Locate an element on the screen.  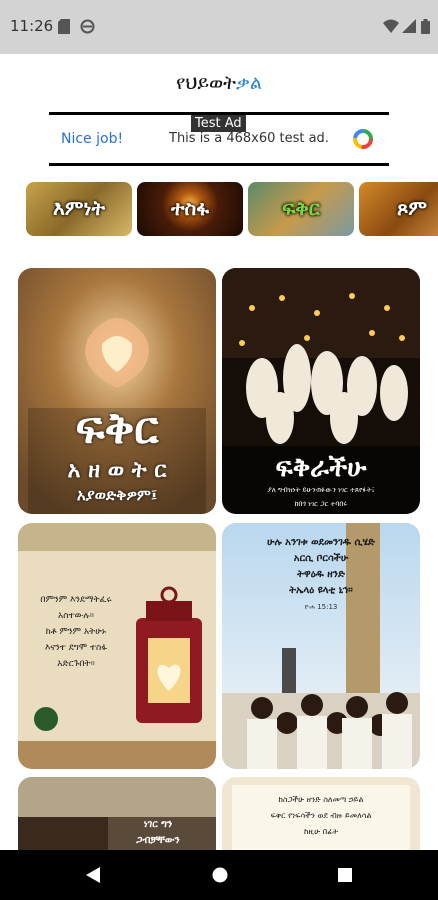
status-time: 11:26 is located at coordinates (32, 26).